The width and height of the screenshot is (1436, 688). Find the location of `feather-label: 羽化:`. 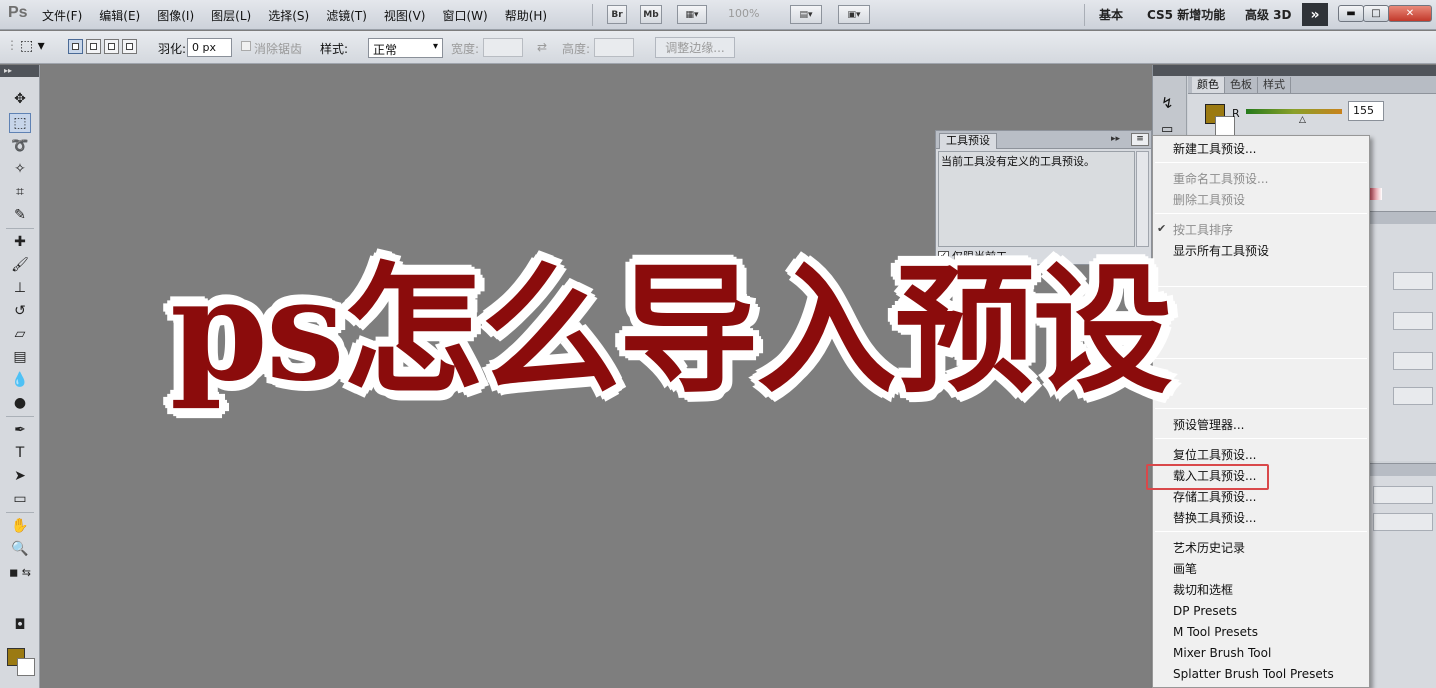

feather-label: 羽化: is located at coordinates (172, 49).